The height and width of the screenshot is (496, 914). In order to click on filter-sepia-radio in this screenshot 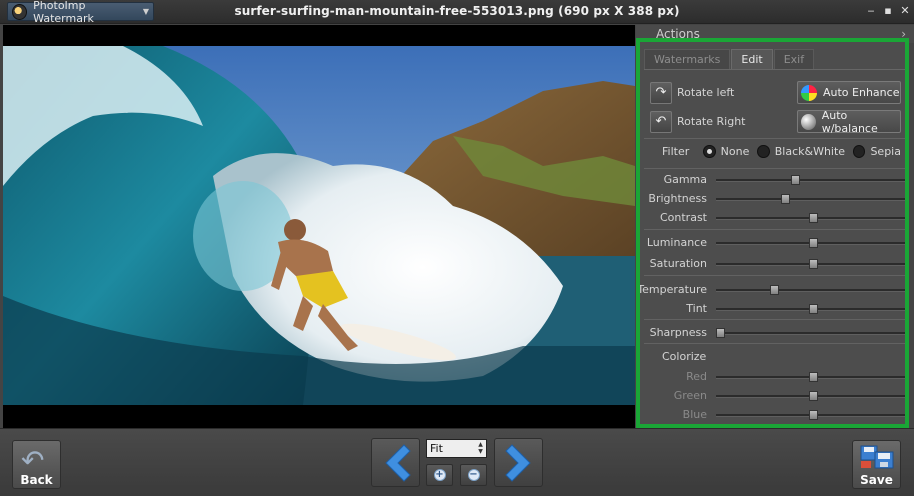, I will do `click(859, 151)`.